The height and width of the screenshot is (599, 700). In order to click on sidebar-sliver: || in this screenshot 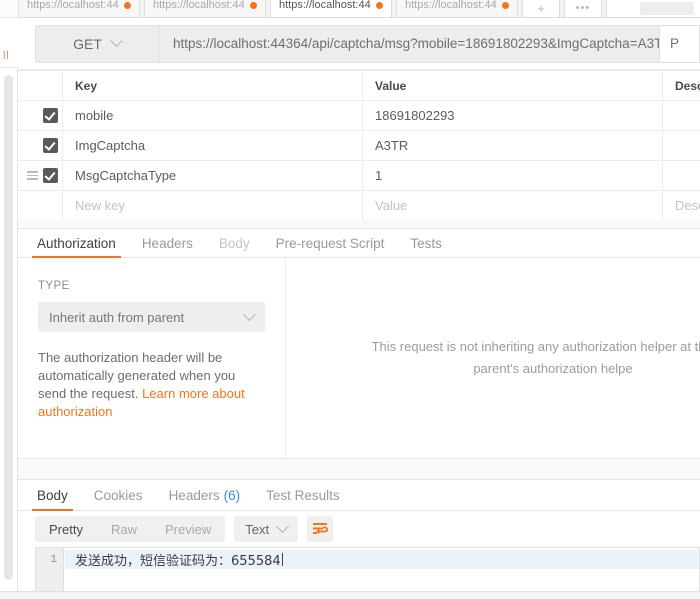, I will do `click(9, 299)`.